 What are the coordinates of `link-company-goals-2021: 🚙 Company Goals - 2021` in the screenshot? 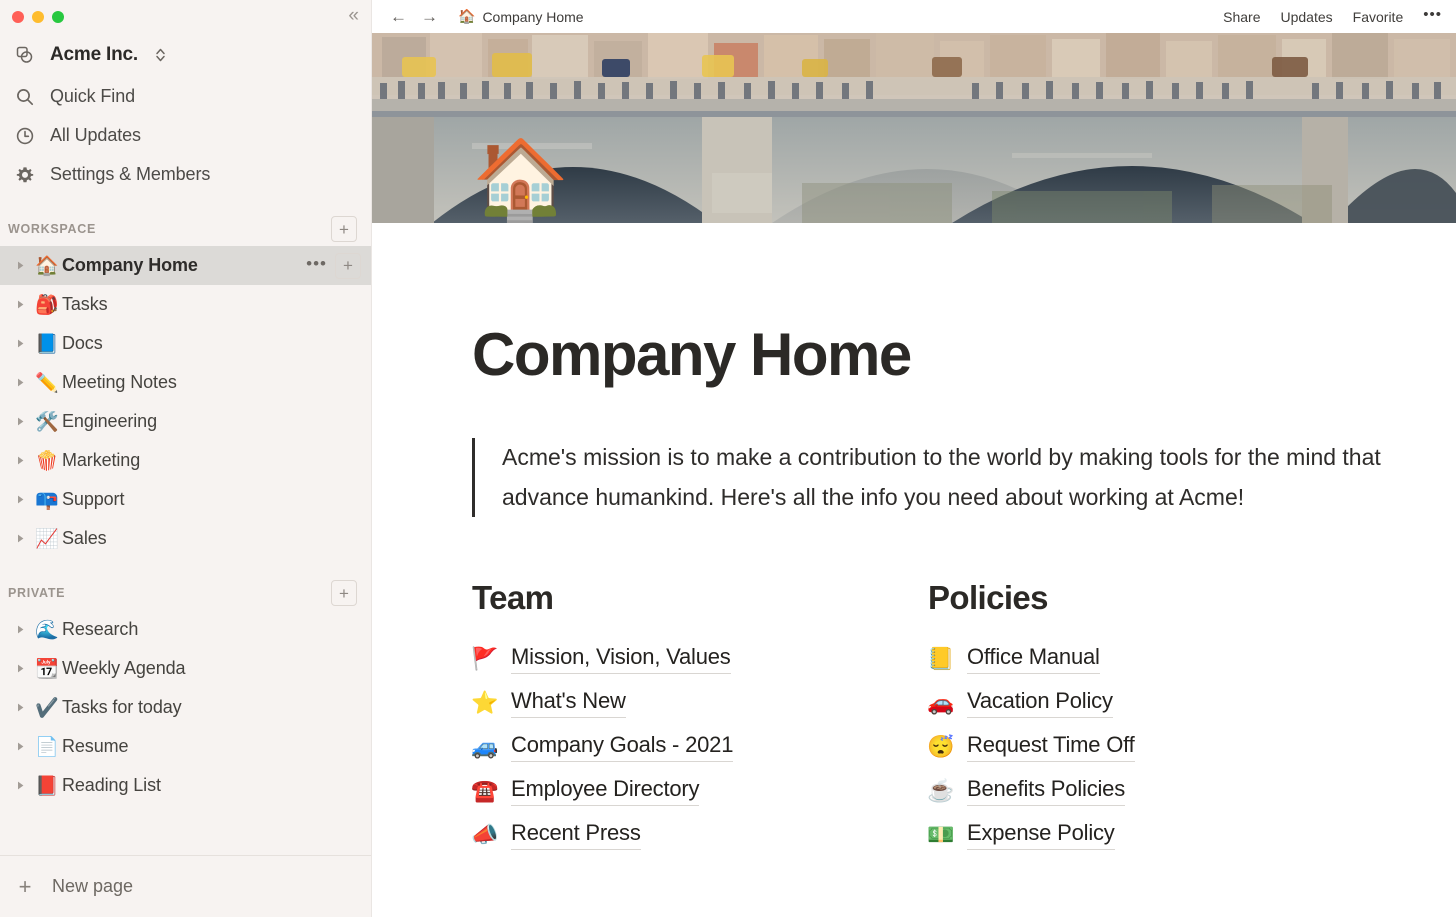 It's located at (699, 747).